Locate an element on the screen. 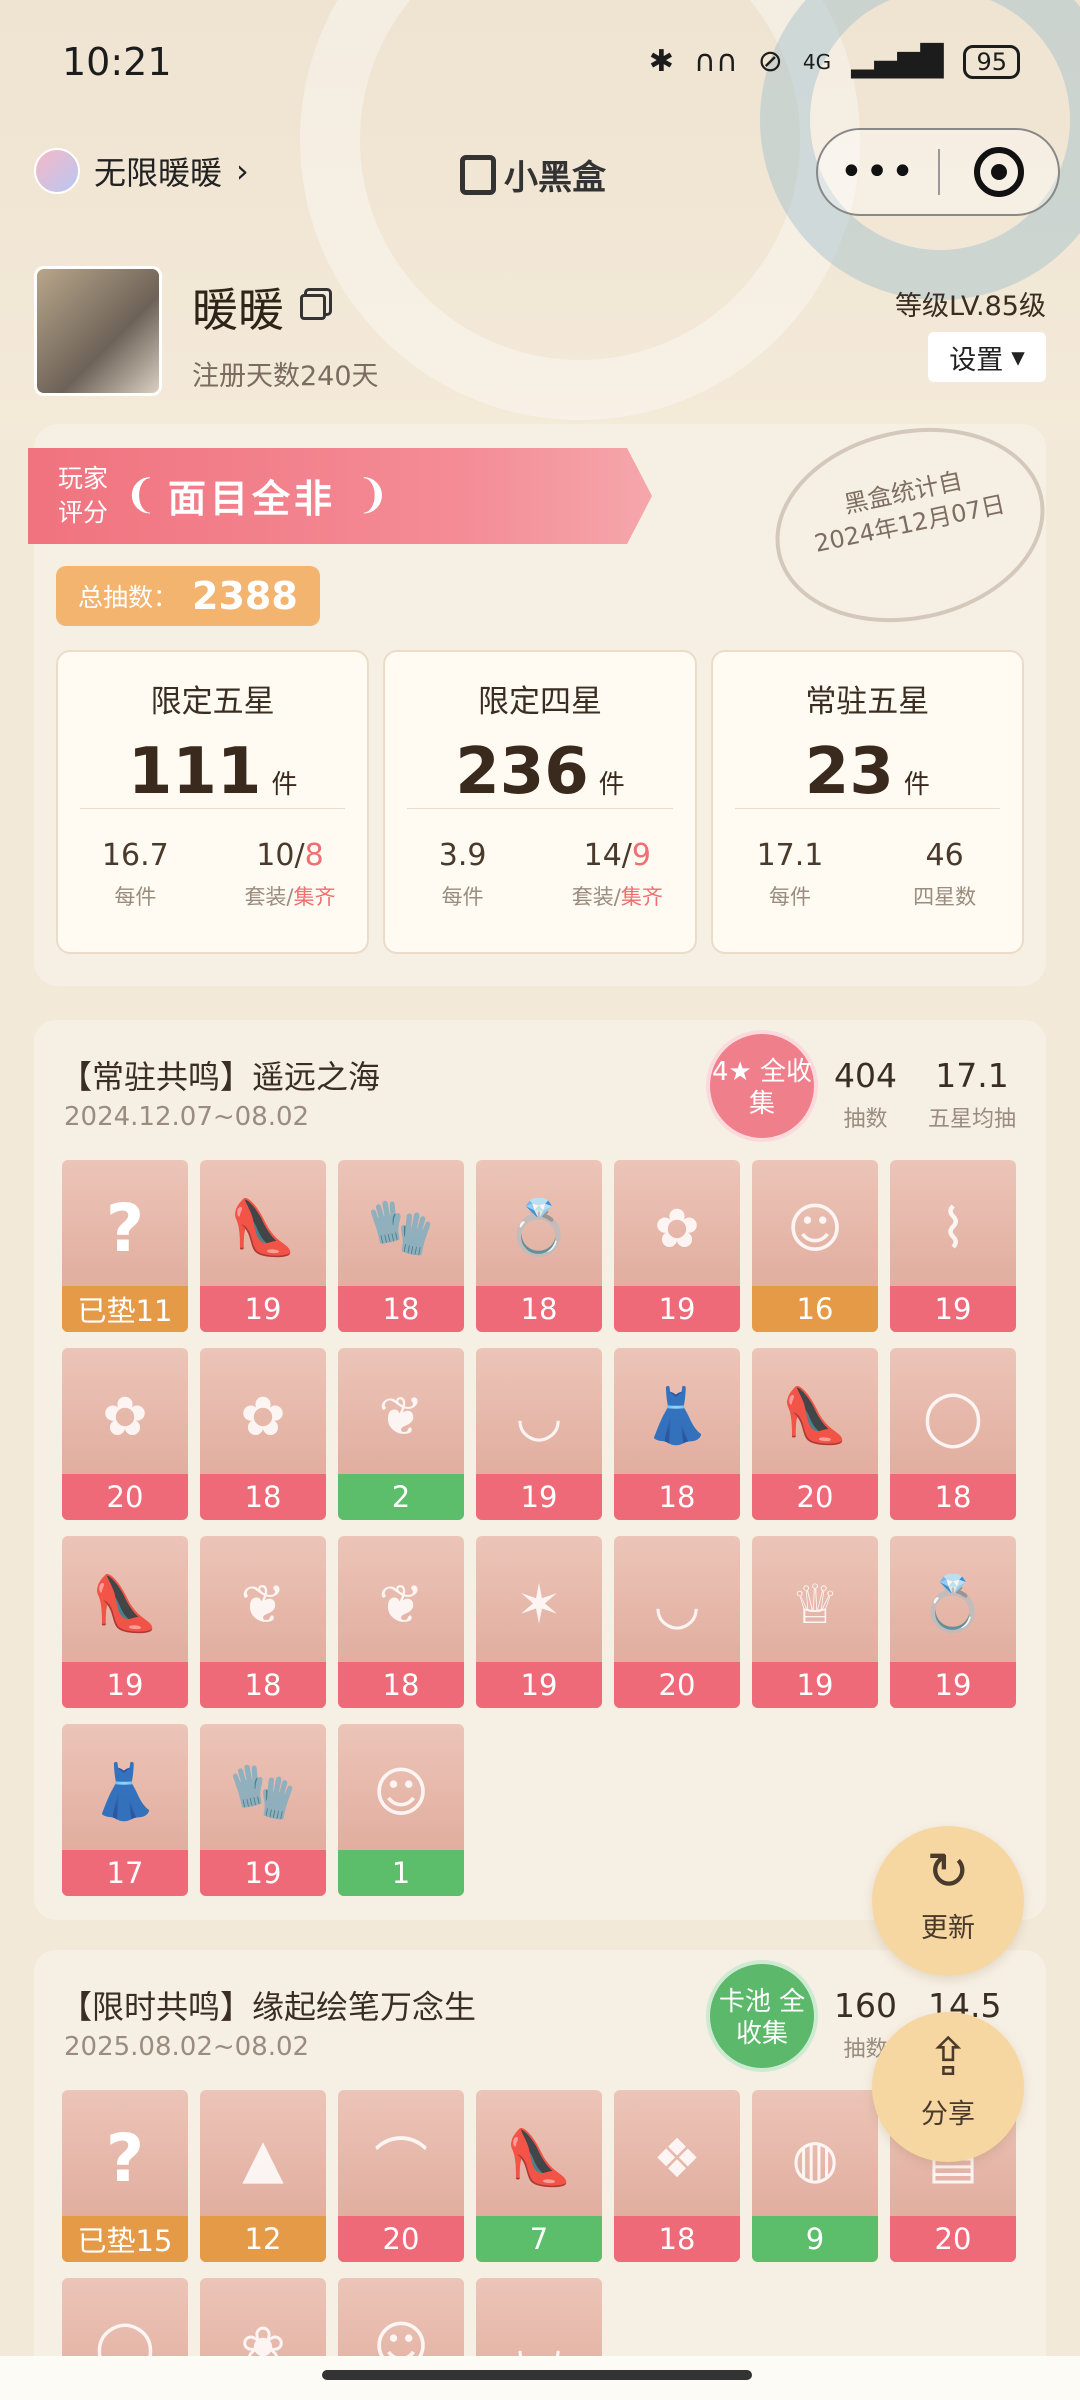 This screenshot has width=1080, height=2400. item-tile: ? 已垫11 is located at coordinates (125, 1246).